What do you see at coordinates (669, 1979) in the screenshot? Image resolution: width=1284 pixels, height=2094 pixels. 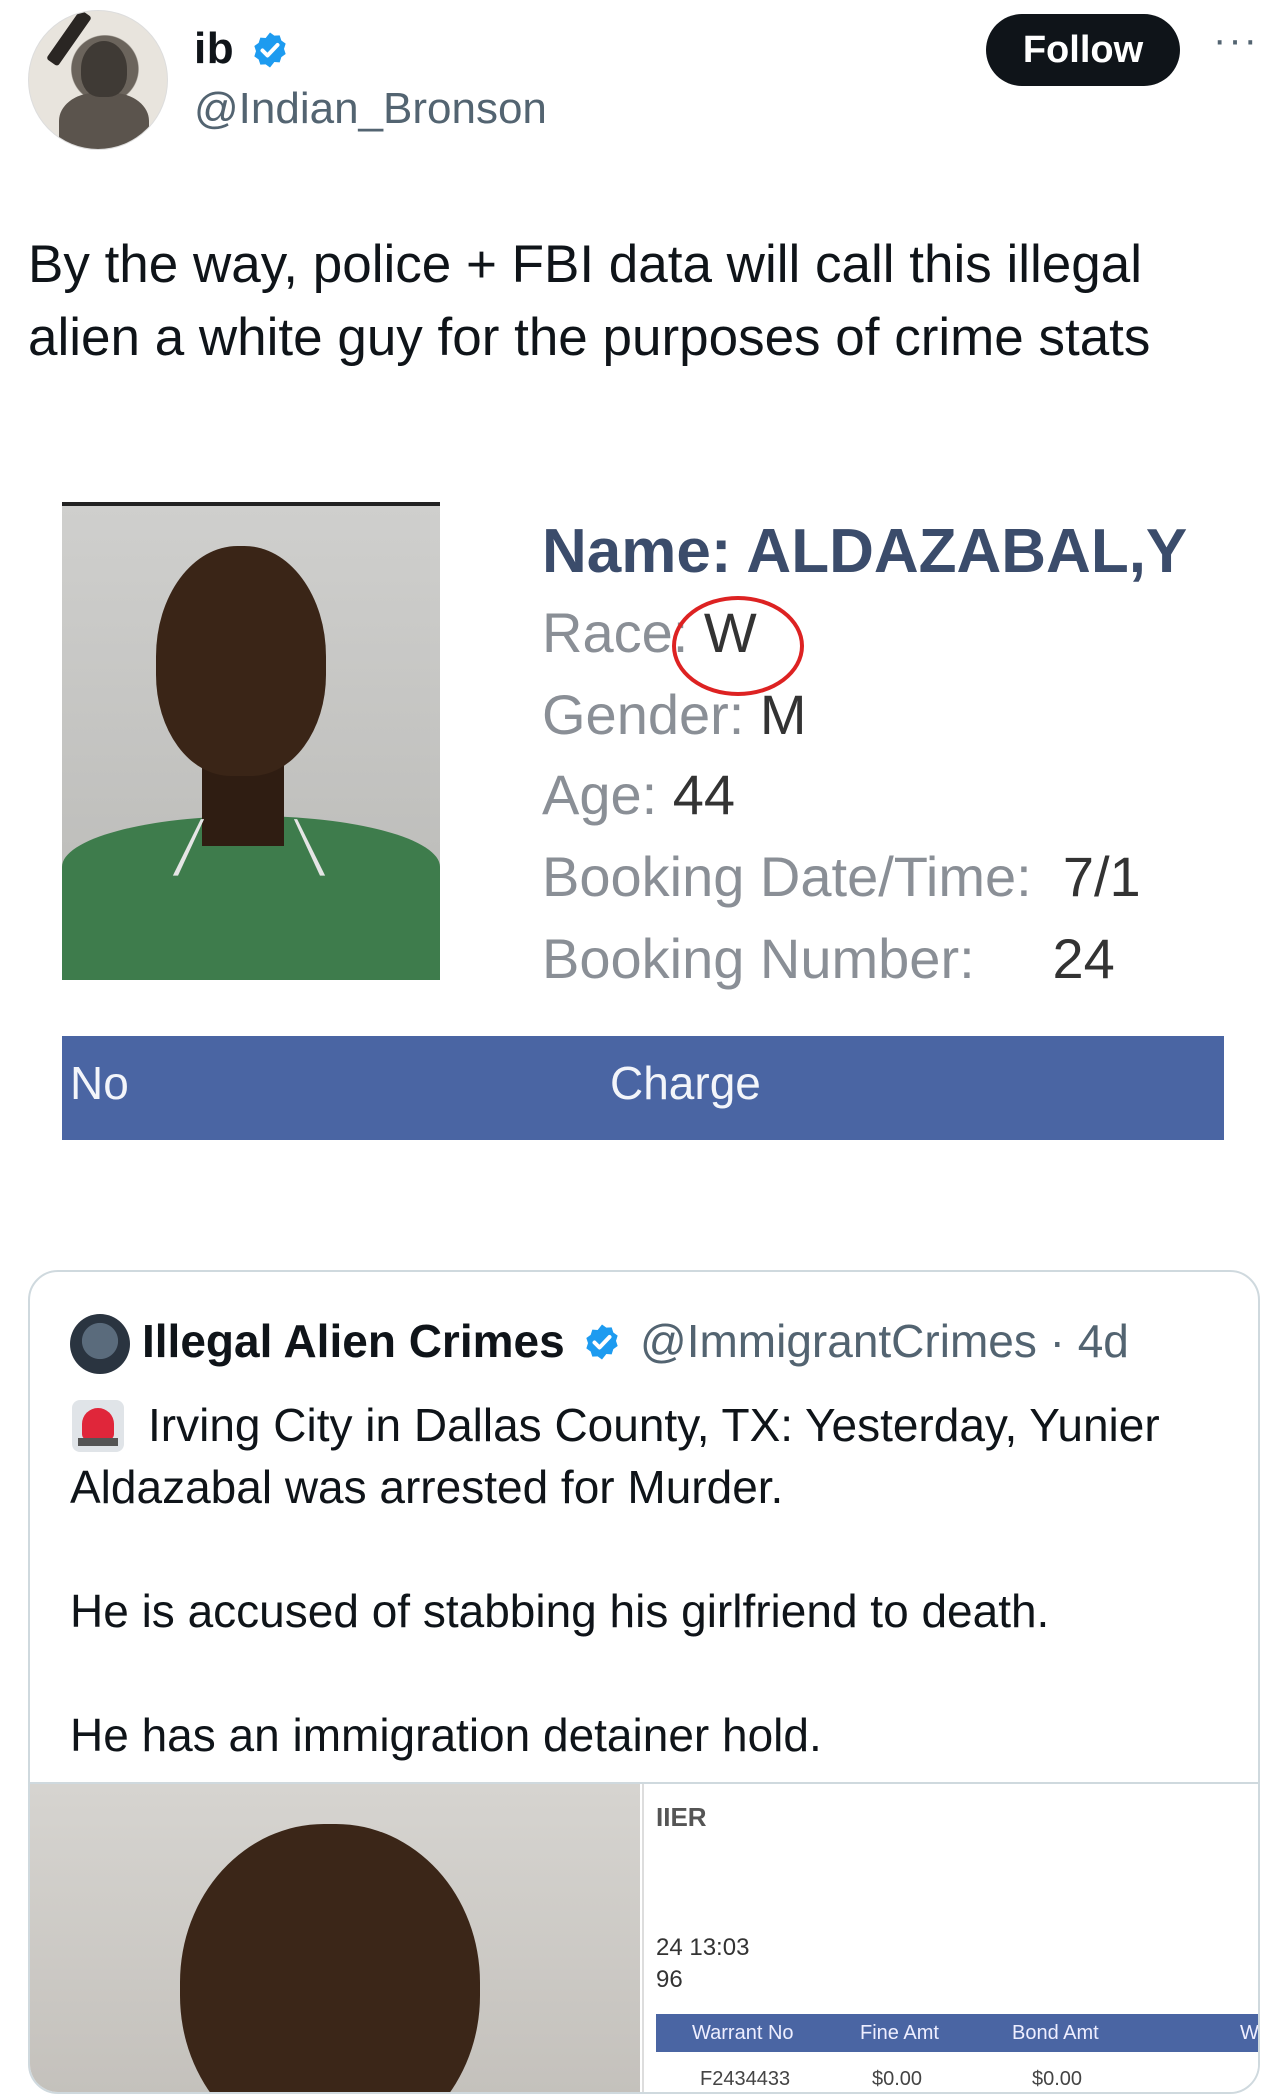 I see `doc-number: 96` at bounding box center [669, 1979].